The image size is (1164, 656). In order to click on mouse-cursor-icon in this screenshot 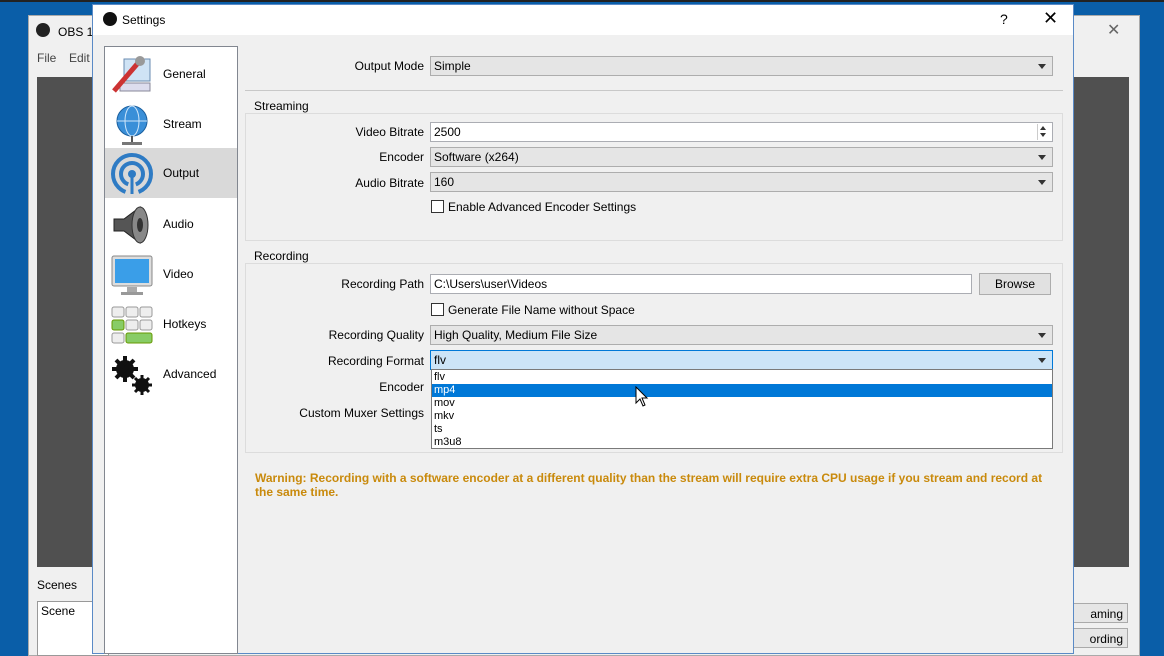, I will do `click(642, 396)`.